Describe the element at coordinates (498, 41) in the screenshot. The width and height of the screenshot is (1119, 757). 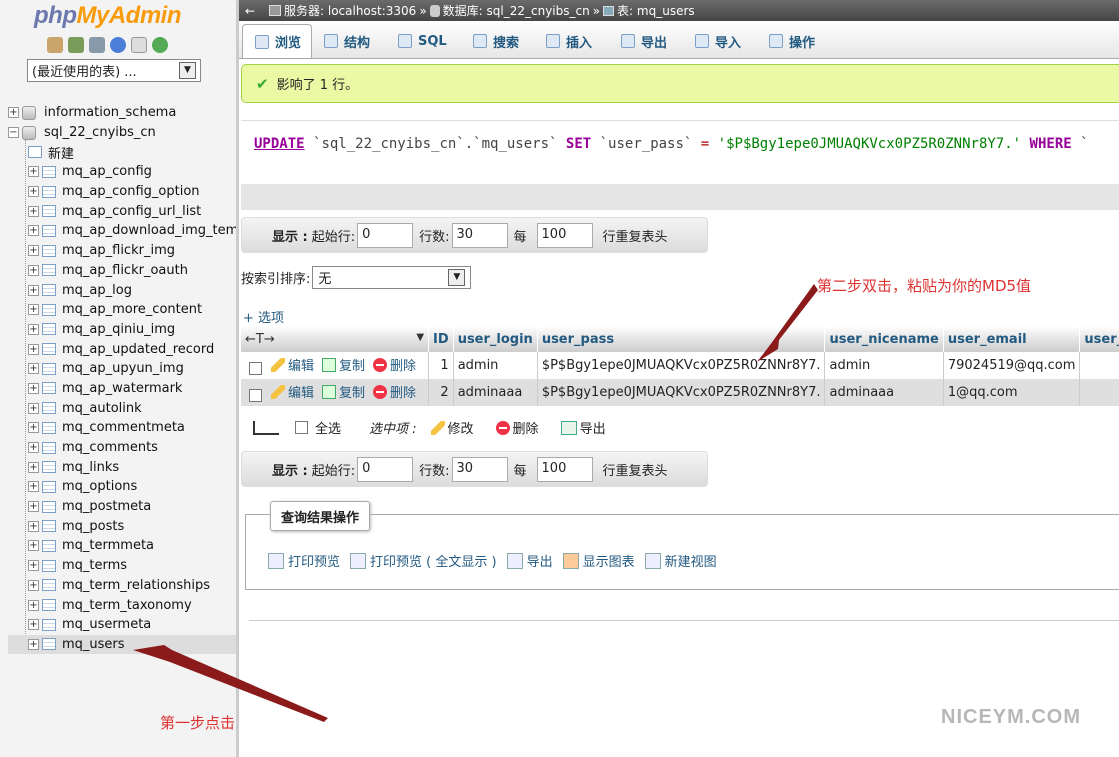
I see `tab-search: 搜索` at that location.